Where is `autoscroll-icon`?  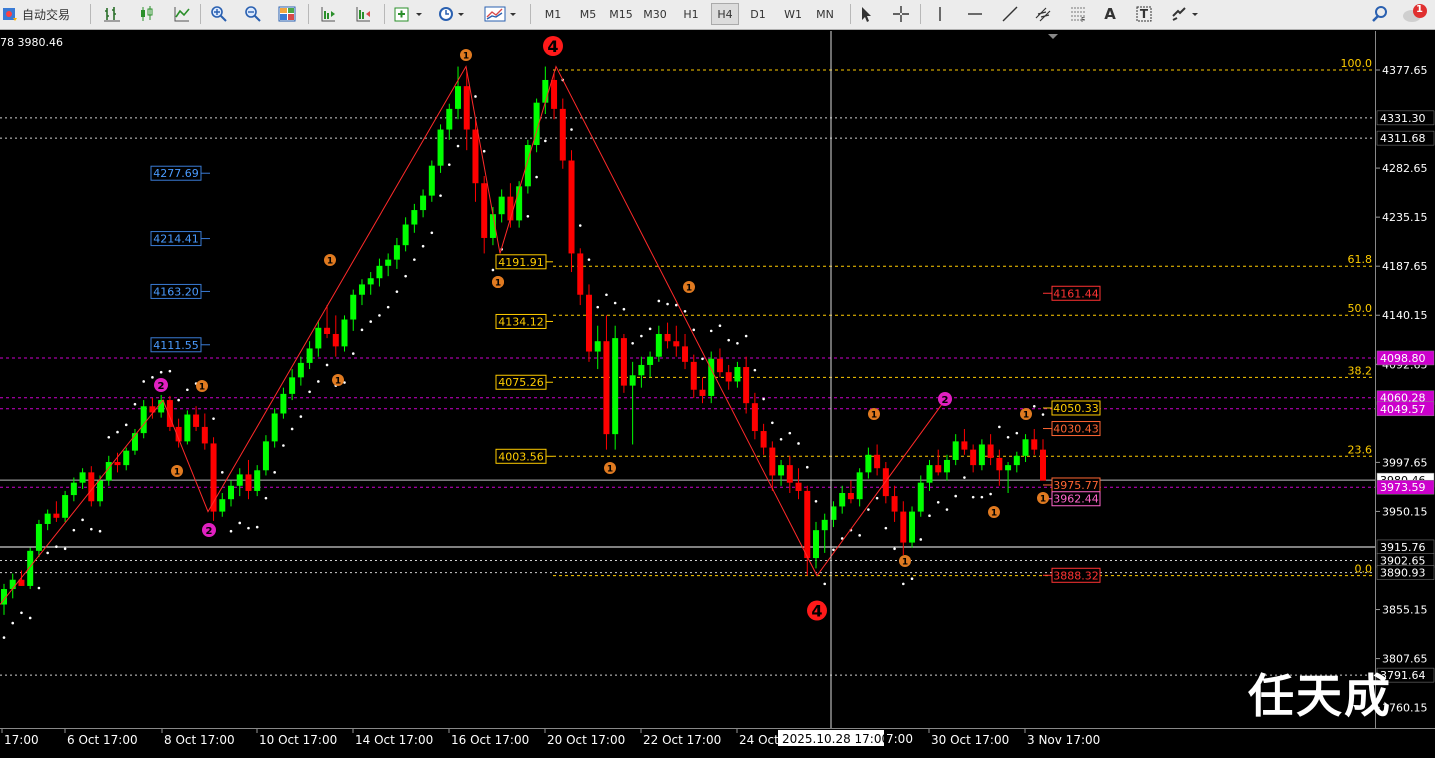 autoscroll-icon is located at coordinates (328, 14).